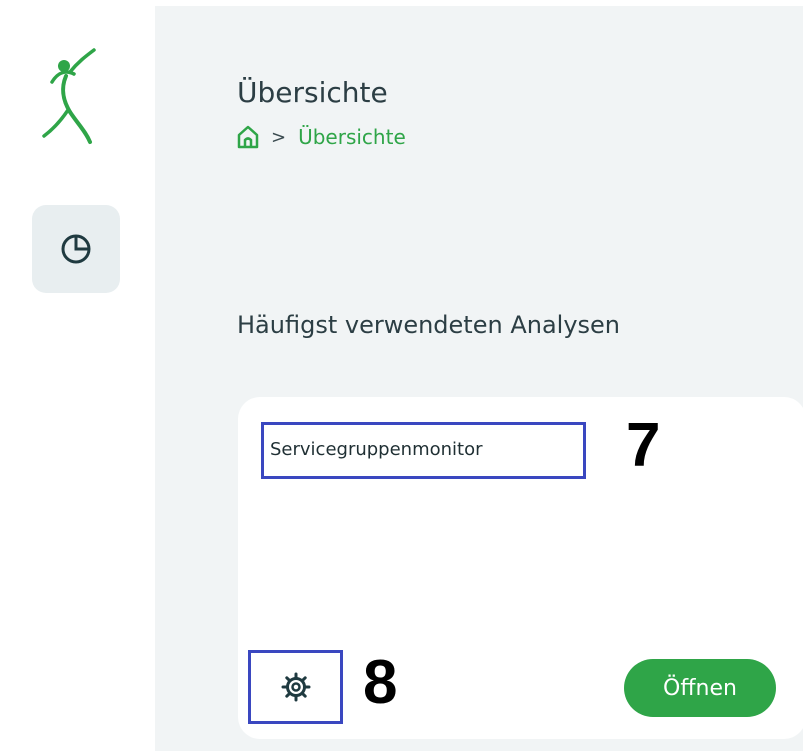 This screenshot has height=751, width=803. What do you see at coordinates (643, 445) in the screenshot?
I see `annotation-marker-7: 7` at bounding box center [643, 445].